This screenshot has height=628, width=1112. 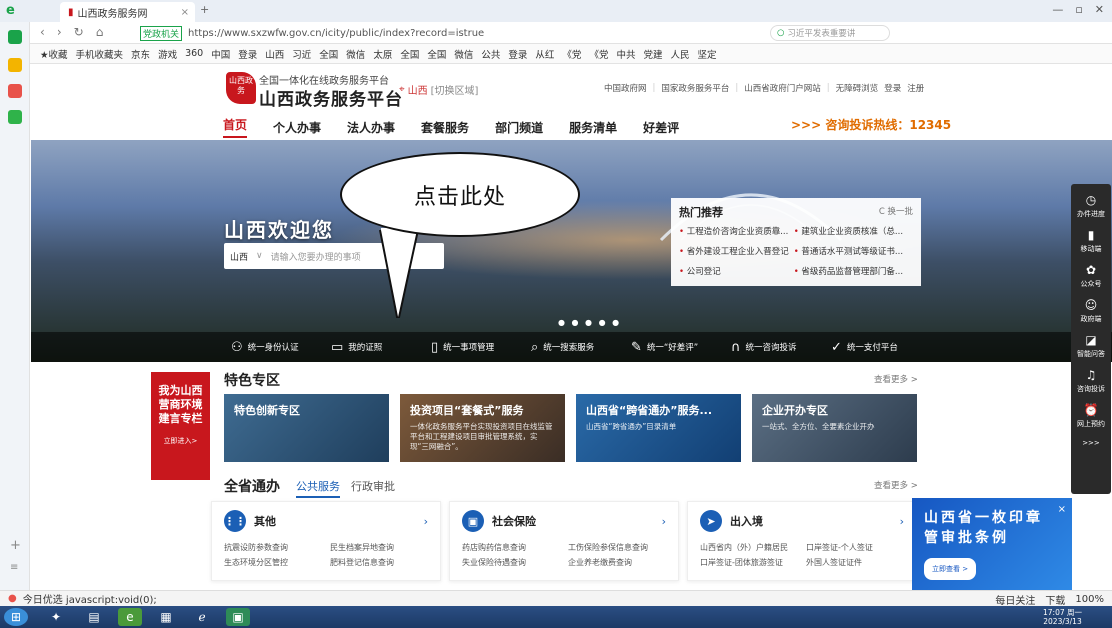 What do you see at coordinates (59, 32) in the screenshot?
I see `forward-icon: ›` at bounding box center [59, 32].